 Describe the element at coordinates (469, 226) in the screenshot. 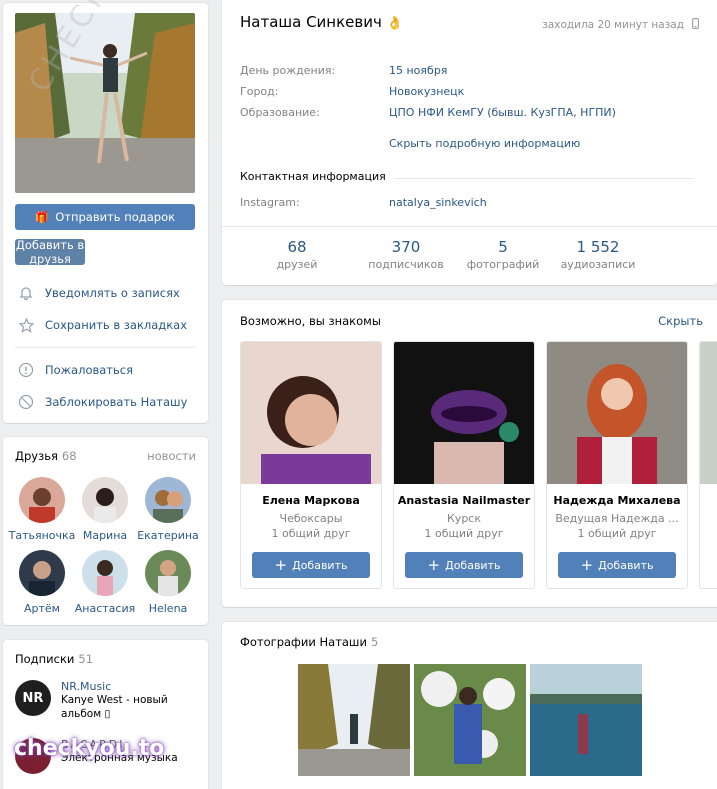

I see `counters-divider` at that location.